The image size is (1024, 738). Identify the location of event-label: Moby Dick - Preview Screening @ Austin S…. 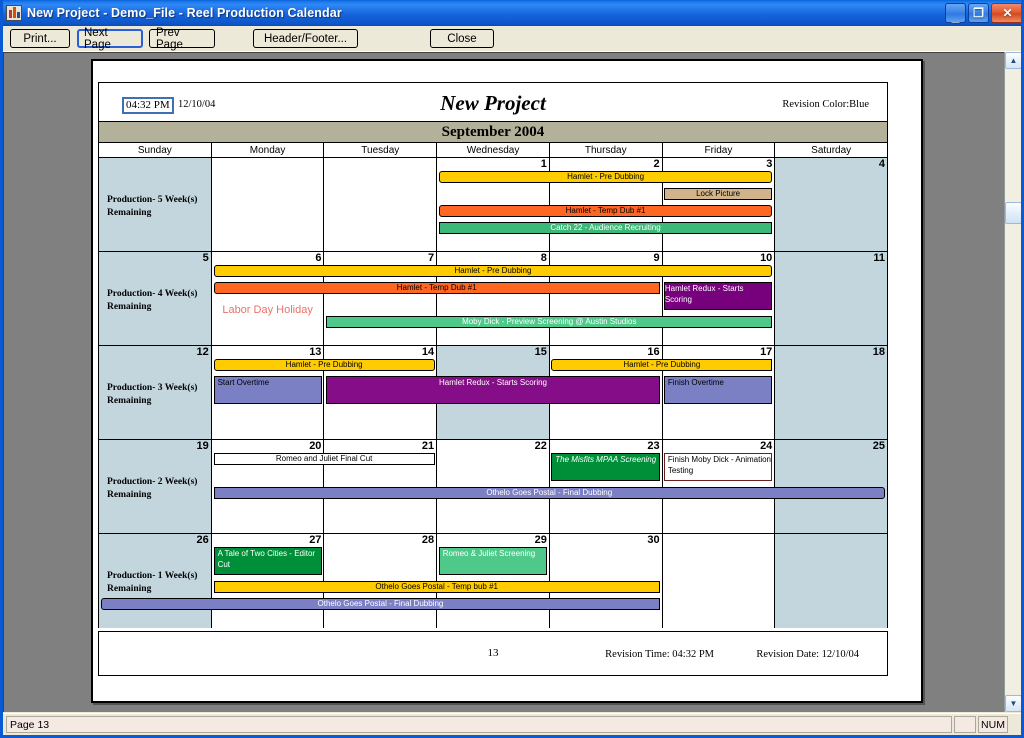
(549, 322).